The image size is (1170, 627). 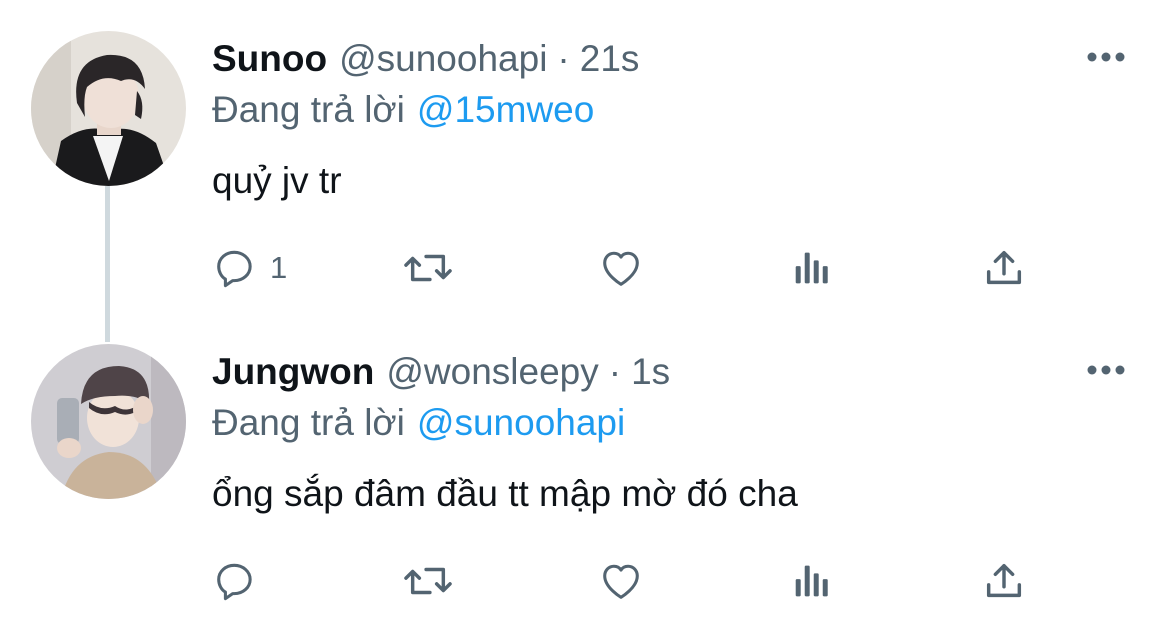 I want to click on timestamp: 1s, so click(x=650, y=372).